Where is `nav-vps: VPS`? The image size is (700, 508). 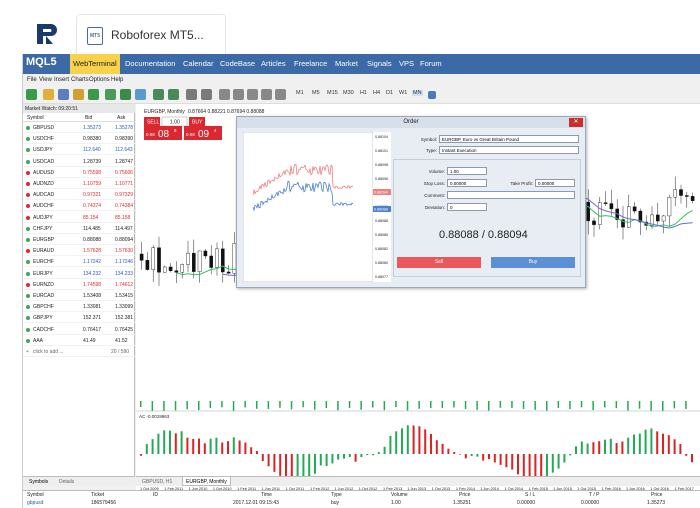 nav-vps: VPS is located at coordinates (406, 64).